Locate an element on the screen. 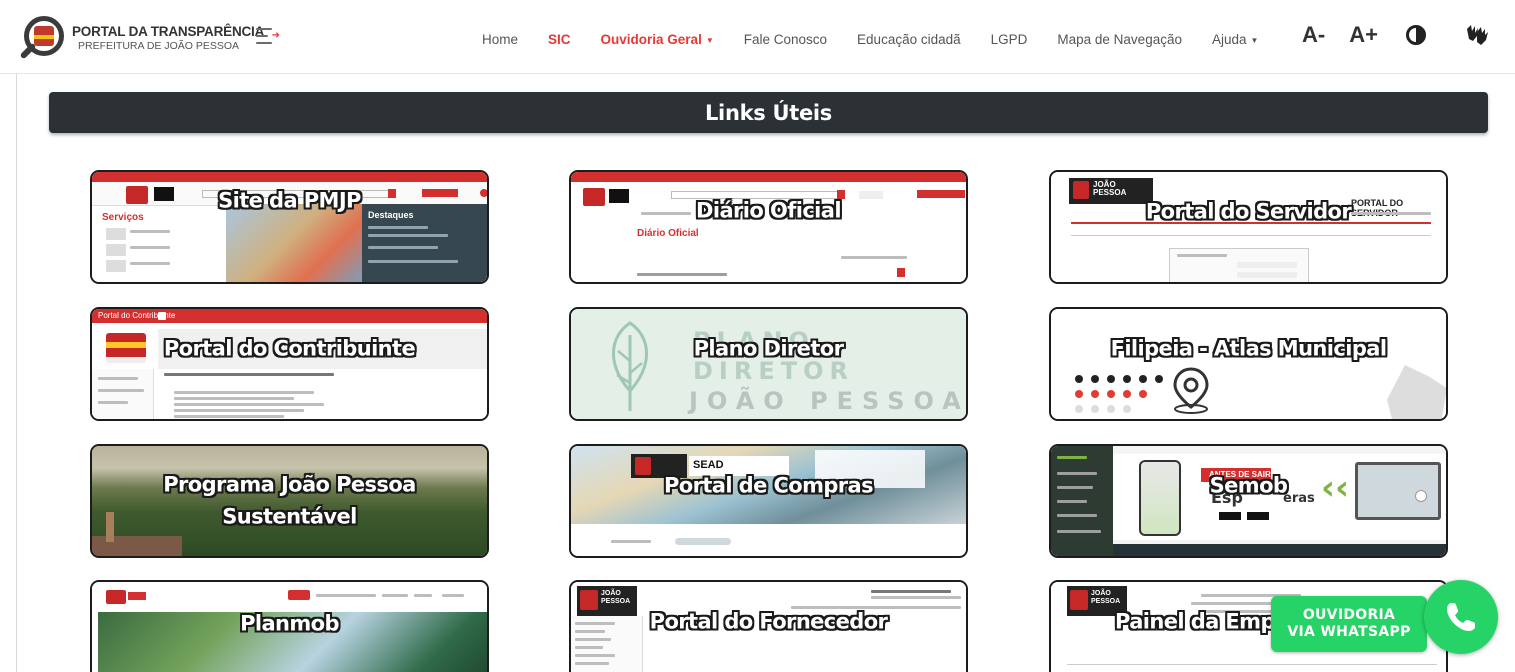 The image size is (1515, 672). card-fornecedor-city: JOÃO PESSOA is located at coordinates (616, 597).